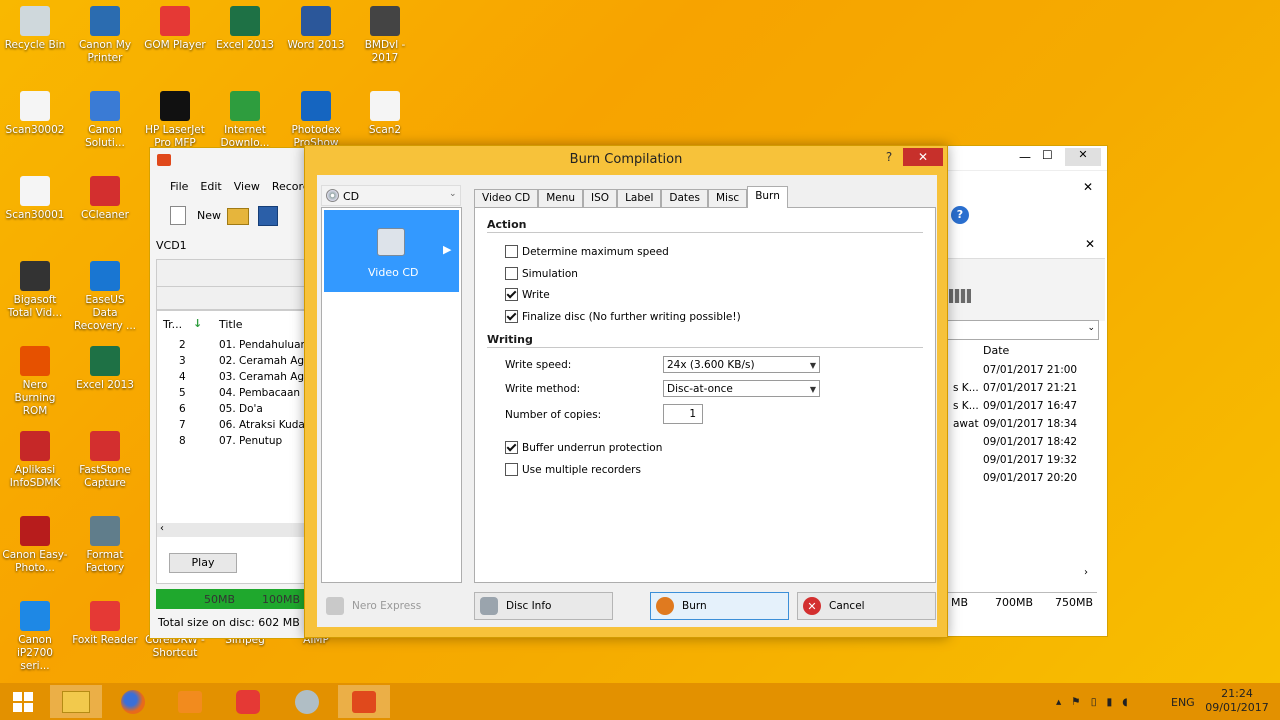 This screenshot has height=720, width=1280. Describe the element at coordinates (178, 215) in the screenshot. I see `new-document-icon` at that location.